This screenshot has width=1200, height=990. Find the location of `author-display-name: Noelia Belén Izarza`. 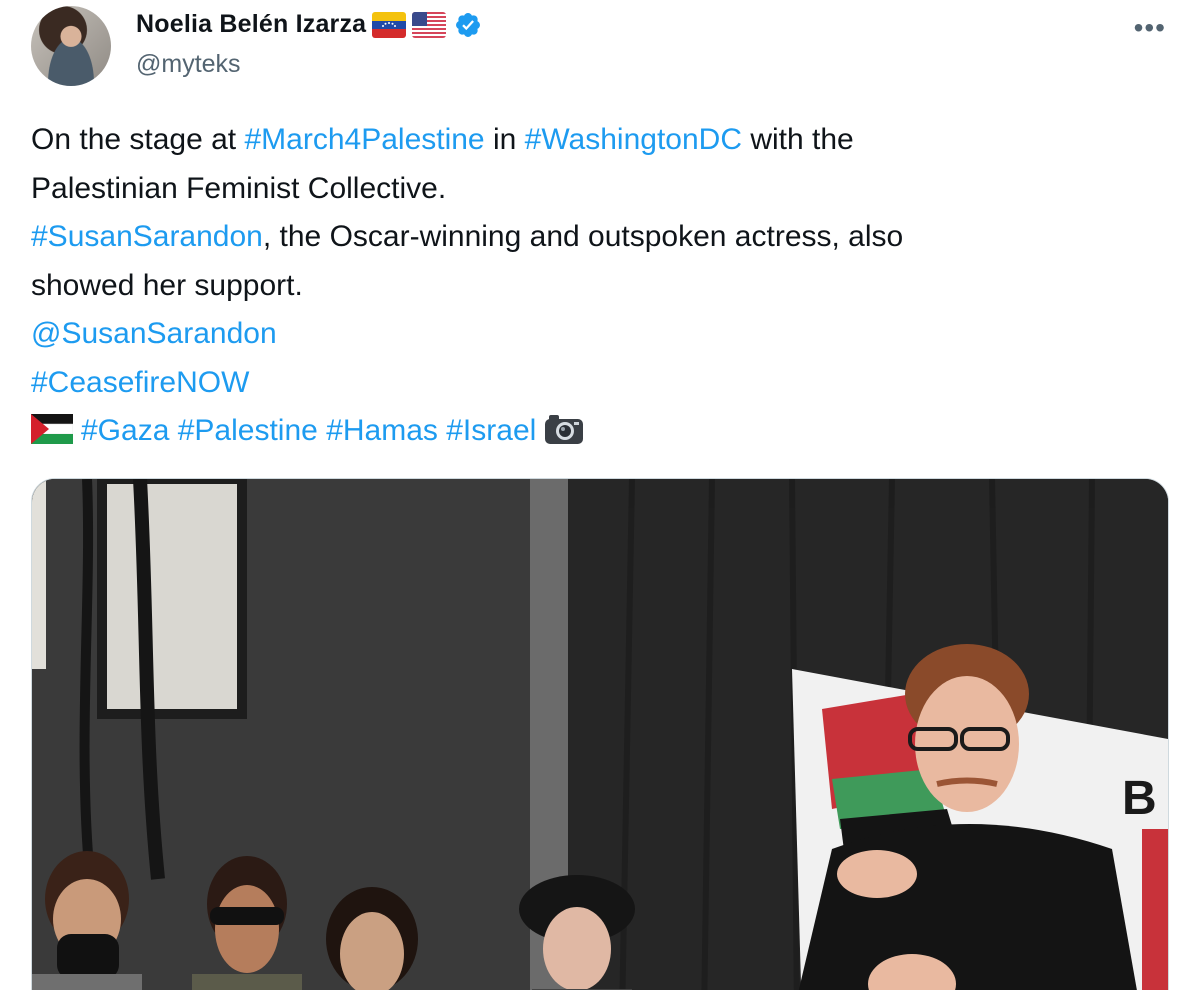

author-display-name: Noelia Belén Izarza is located at coordinates (251, 24).